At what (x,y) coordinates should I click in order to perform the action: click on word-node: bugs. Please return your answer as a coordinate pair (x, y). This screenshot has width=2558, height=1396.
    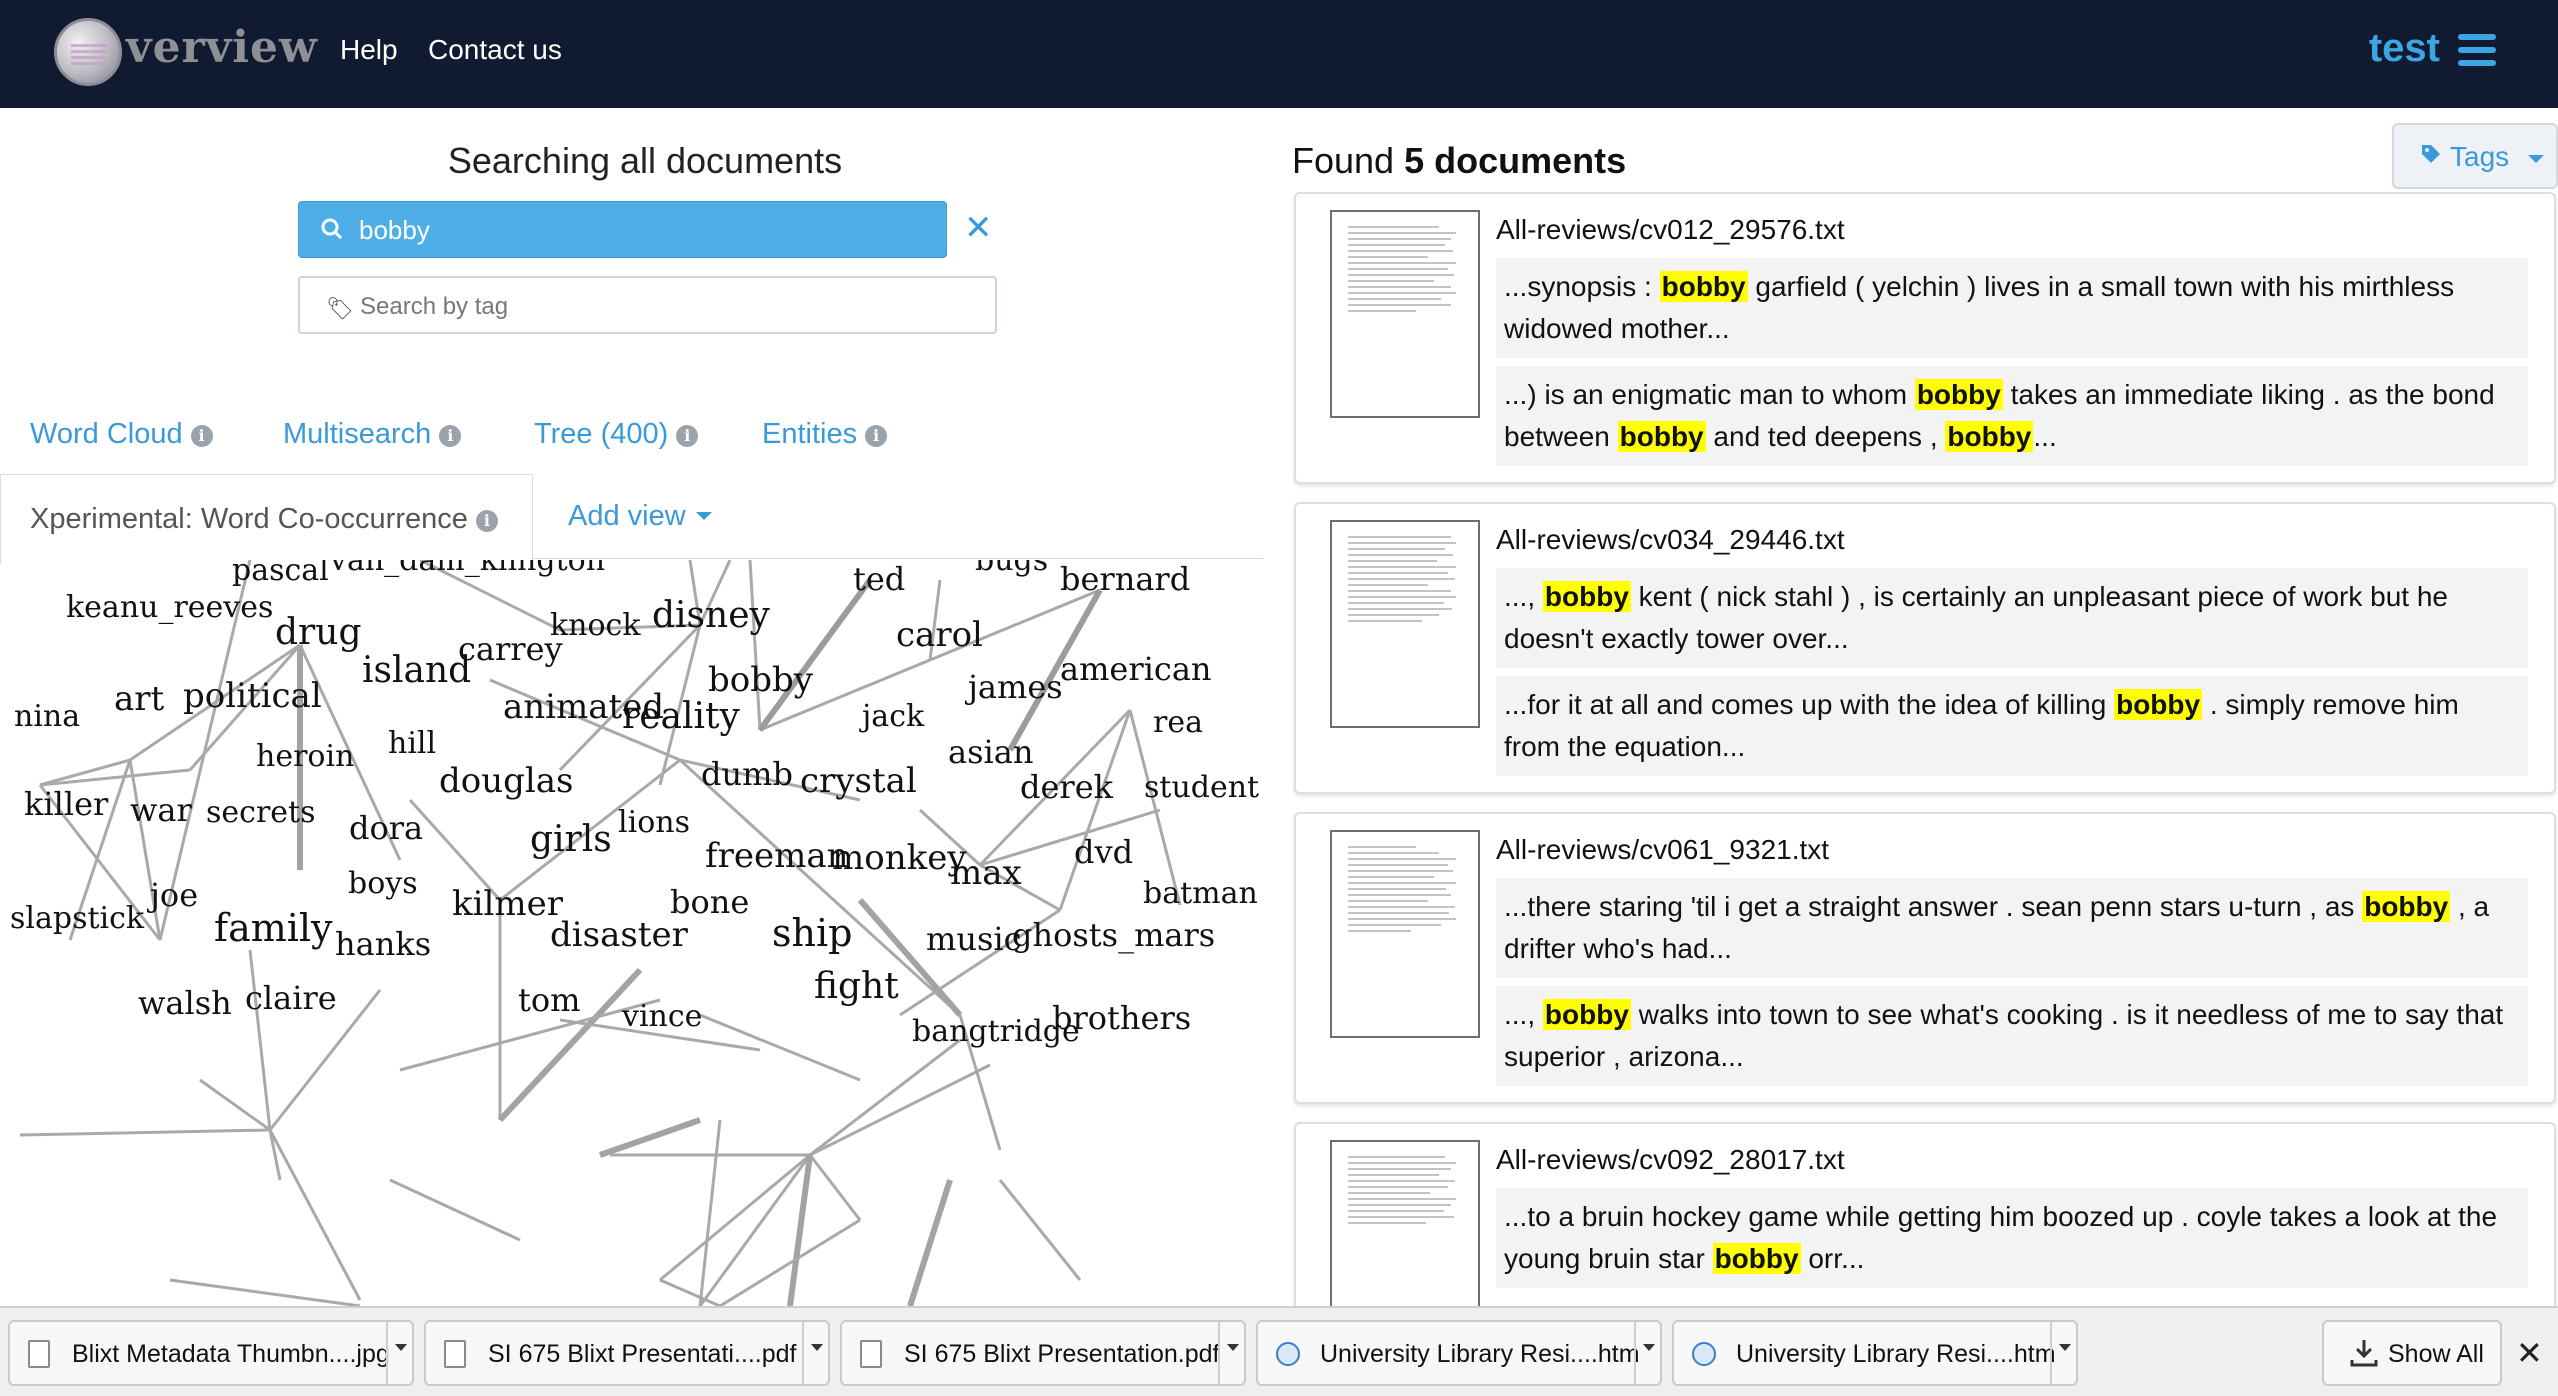
    Looking at the image, I should click on (1011, 569).